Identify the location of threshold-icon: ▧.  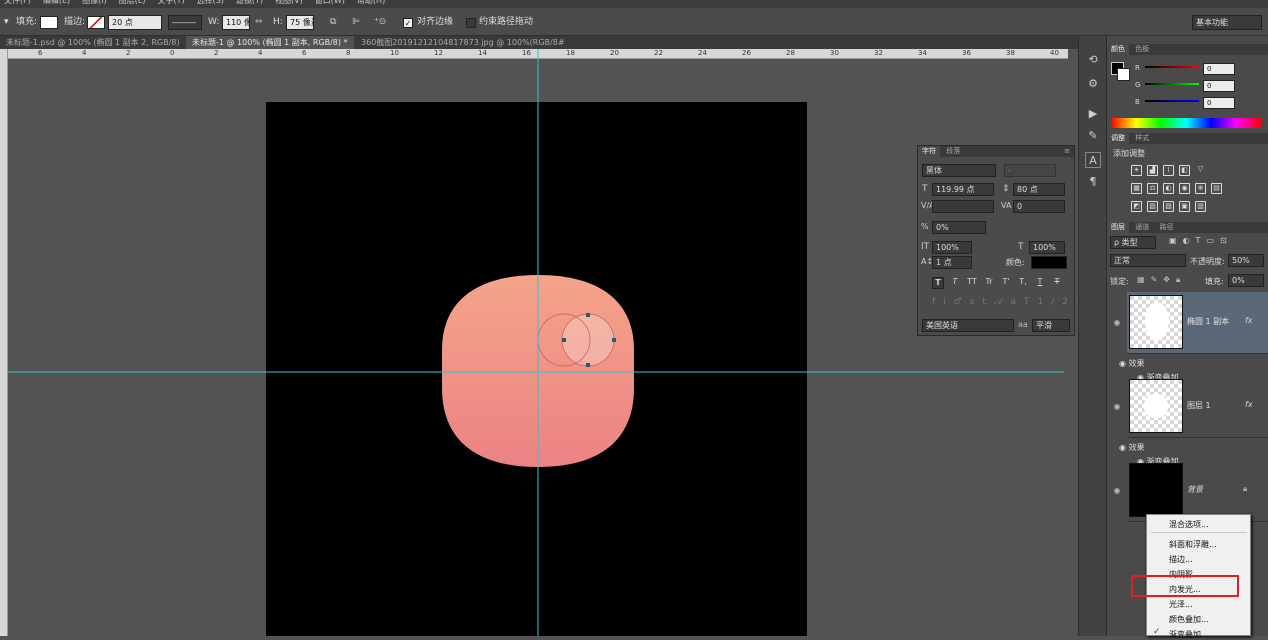
(1168, 206).